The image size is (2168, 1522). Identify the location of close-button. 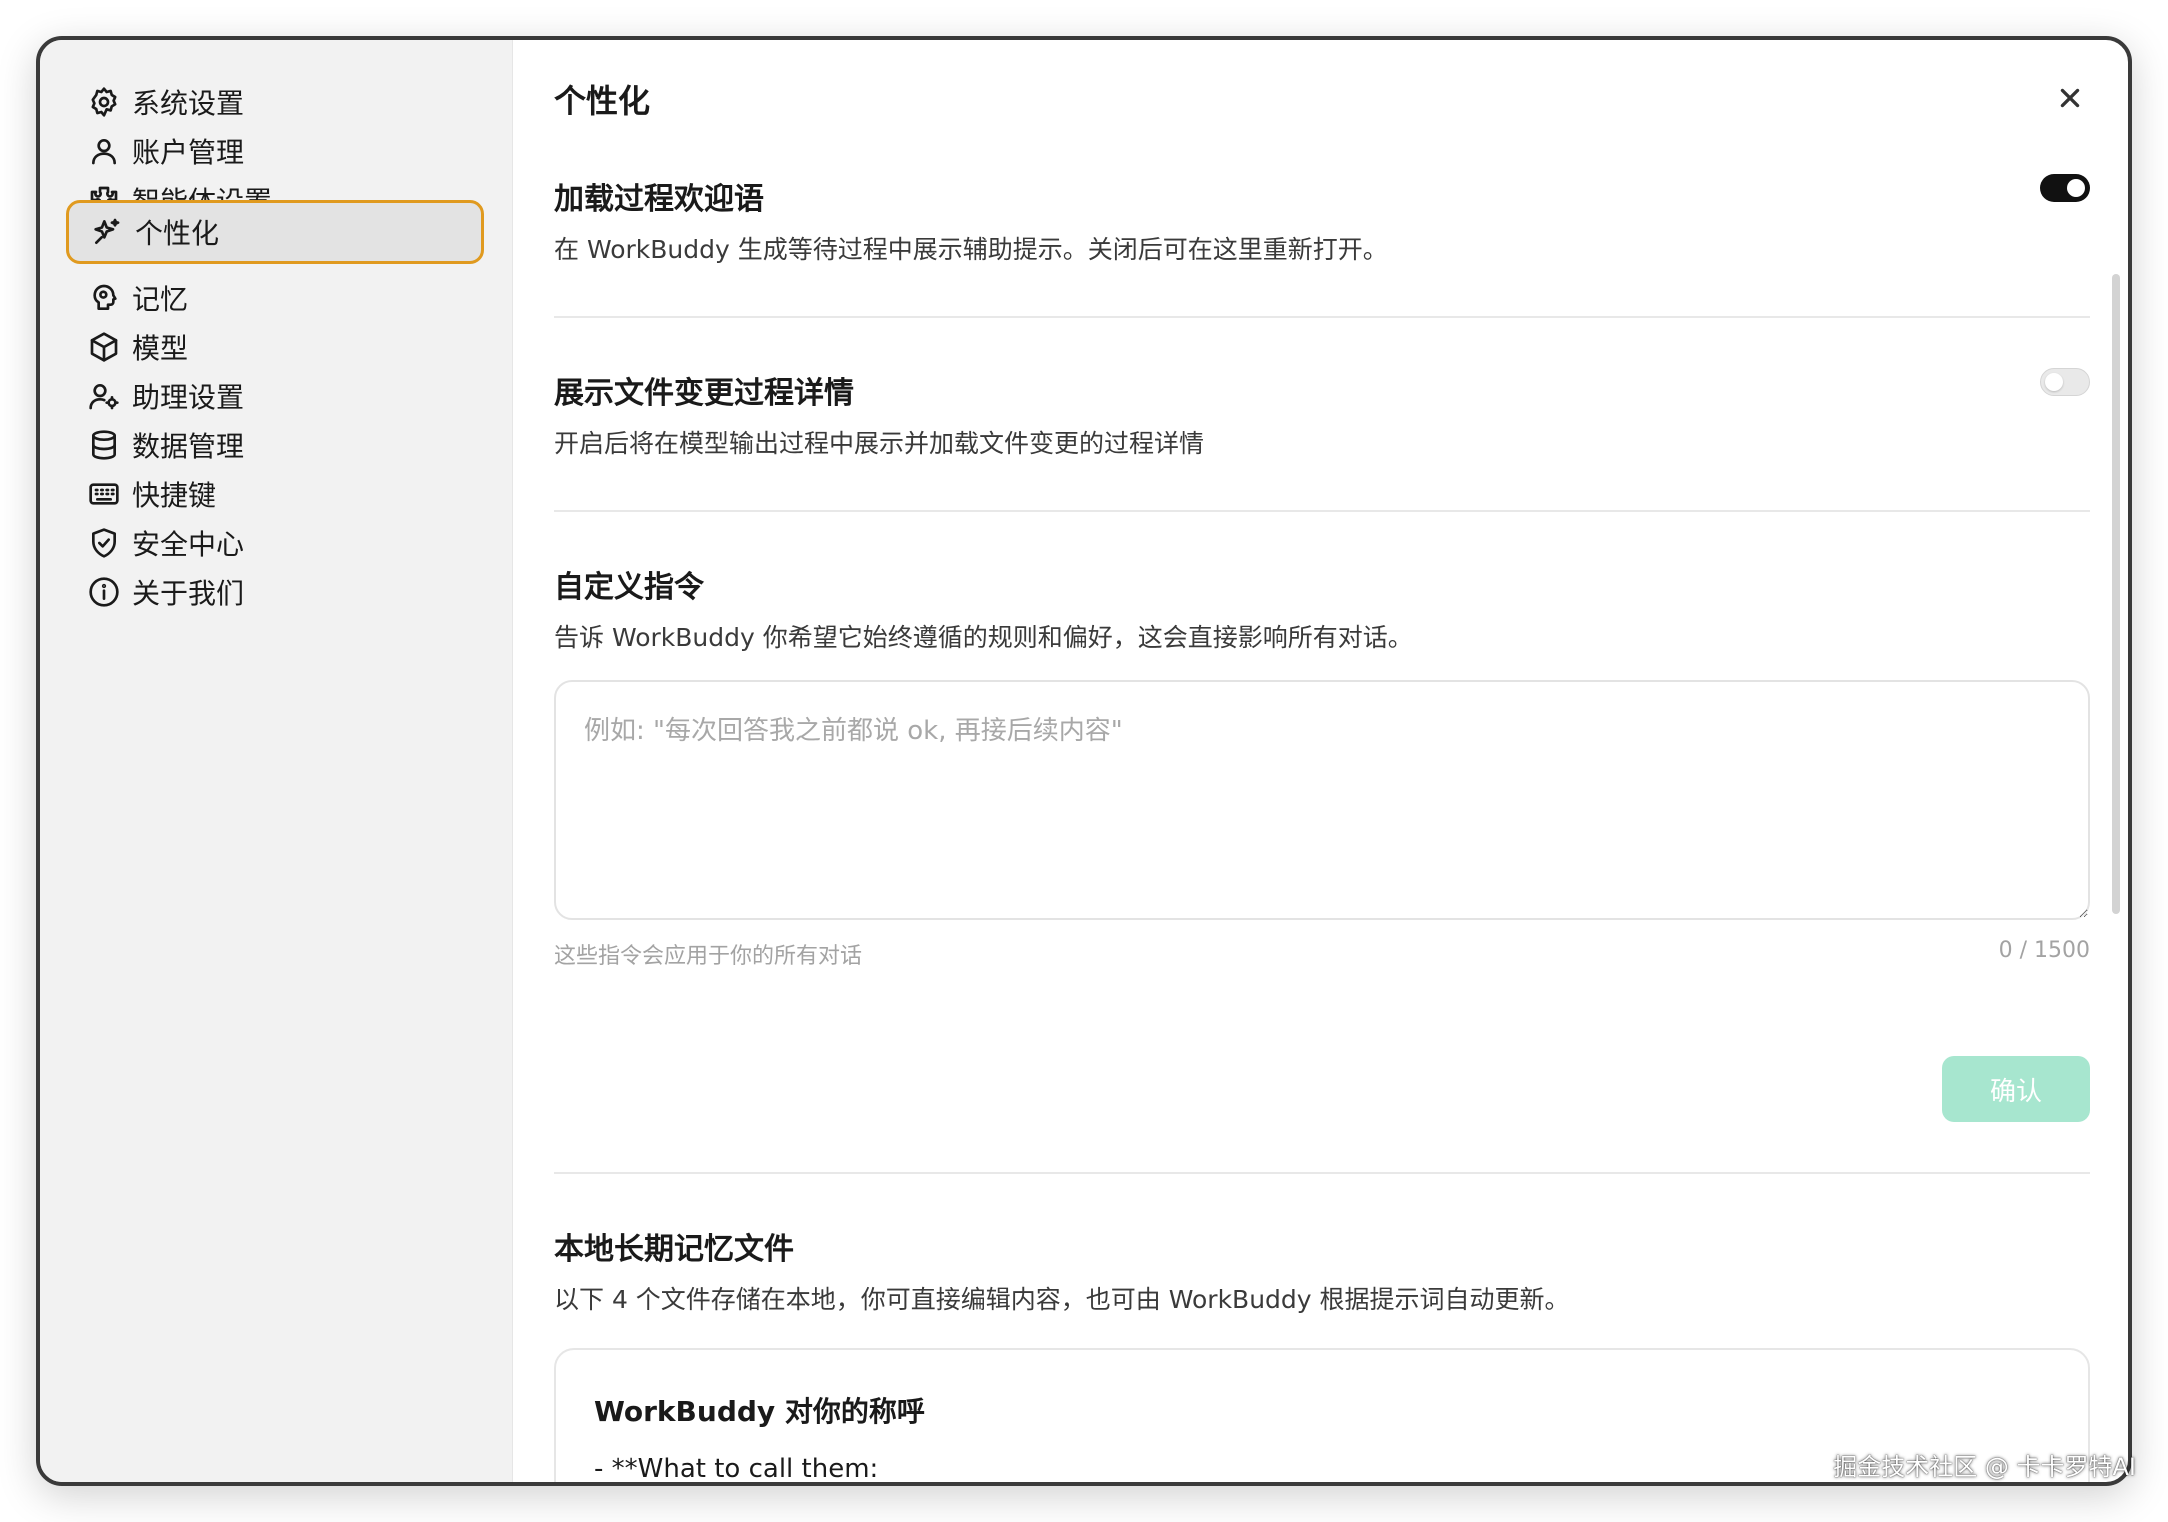
(2070, 98).